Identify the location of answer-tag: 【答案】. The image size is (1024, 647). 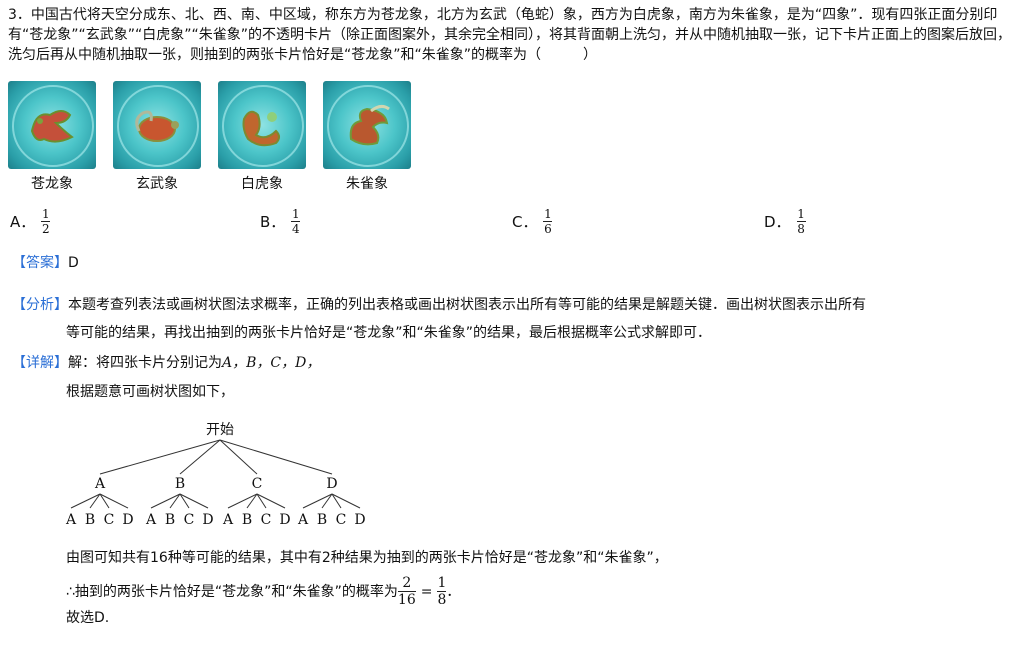
(40, 263).